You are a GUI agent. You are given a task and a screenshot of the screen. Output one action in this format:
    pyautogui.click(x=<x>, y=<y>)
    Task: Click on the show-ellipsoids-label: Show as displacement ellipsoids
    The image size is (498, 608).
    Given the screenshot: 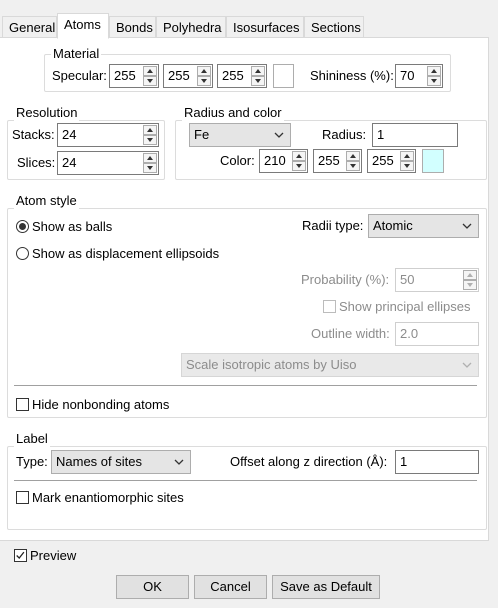 What is the action you would take?
    pyautogui.click(x=125, y=254)
    